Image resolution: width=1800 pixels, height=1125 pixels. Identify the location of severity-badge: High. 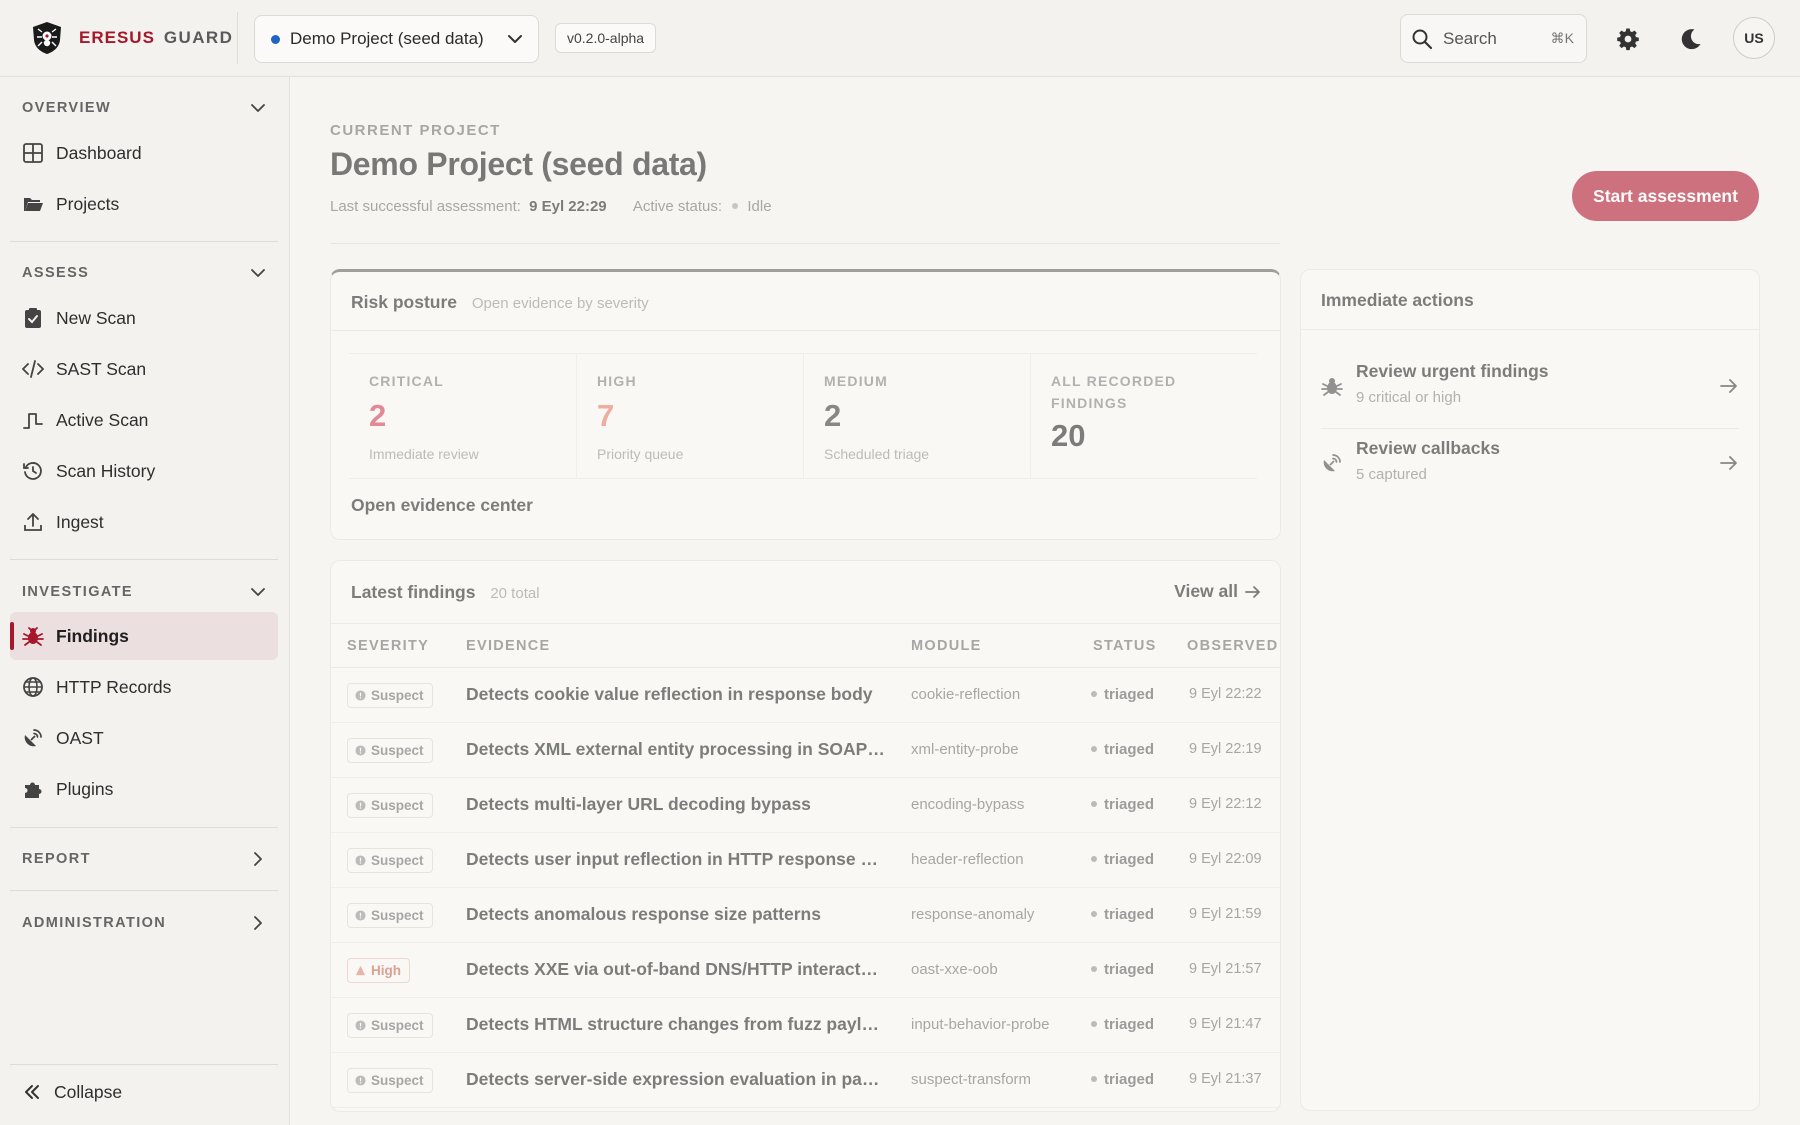
(378, 970).